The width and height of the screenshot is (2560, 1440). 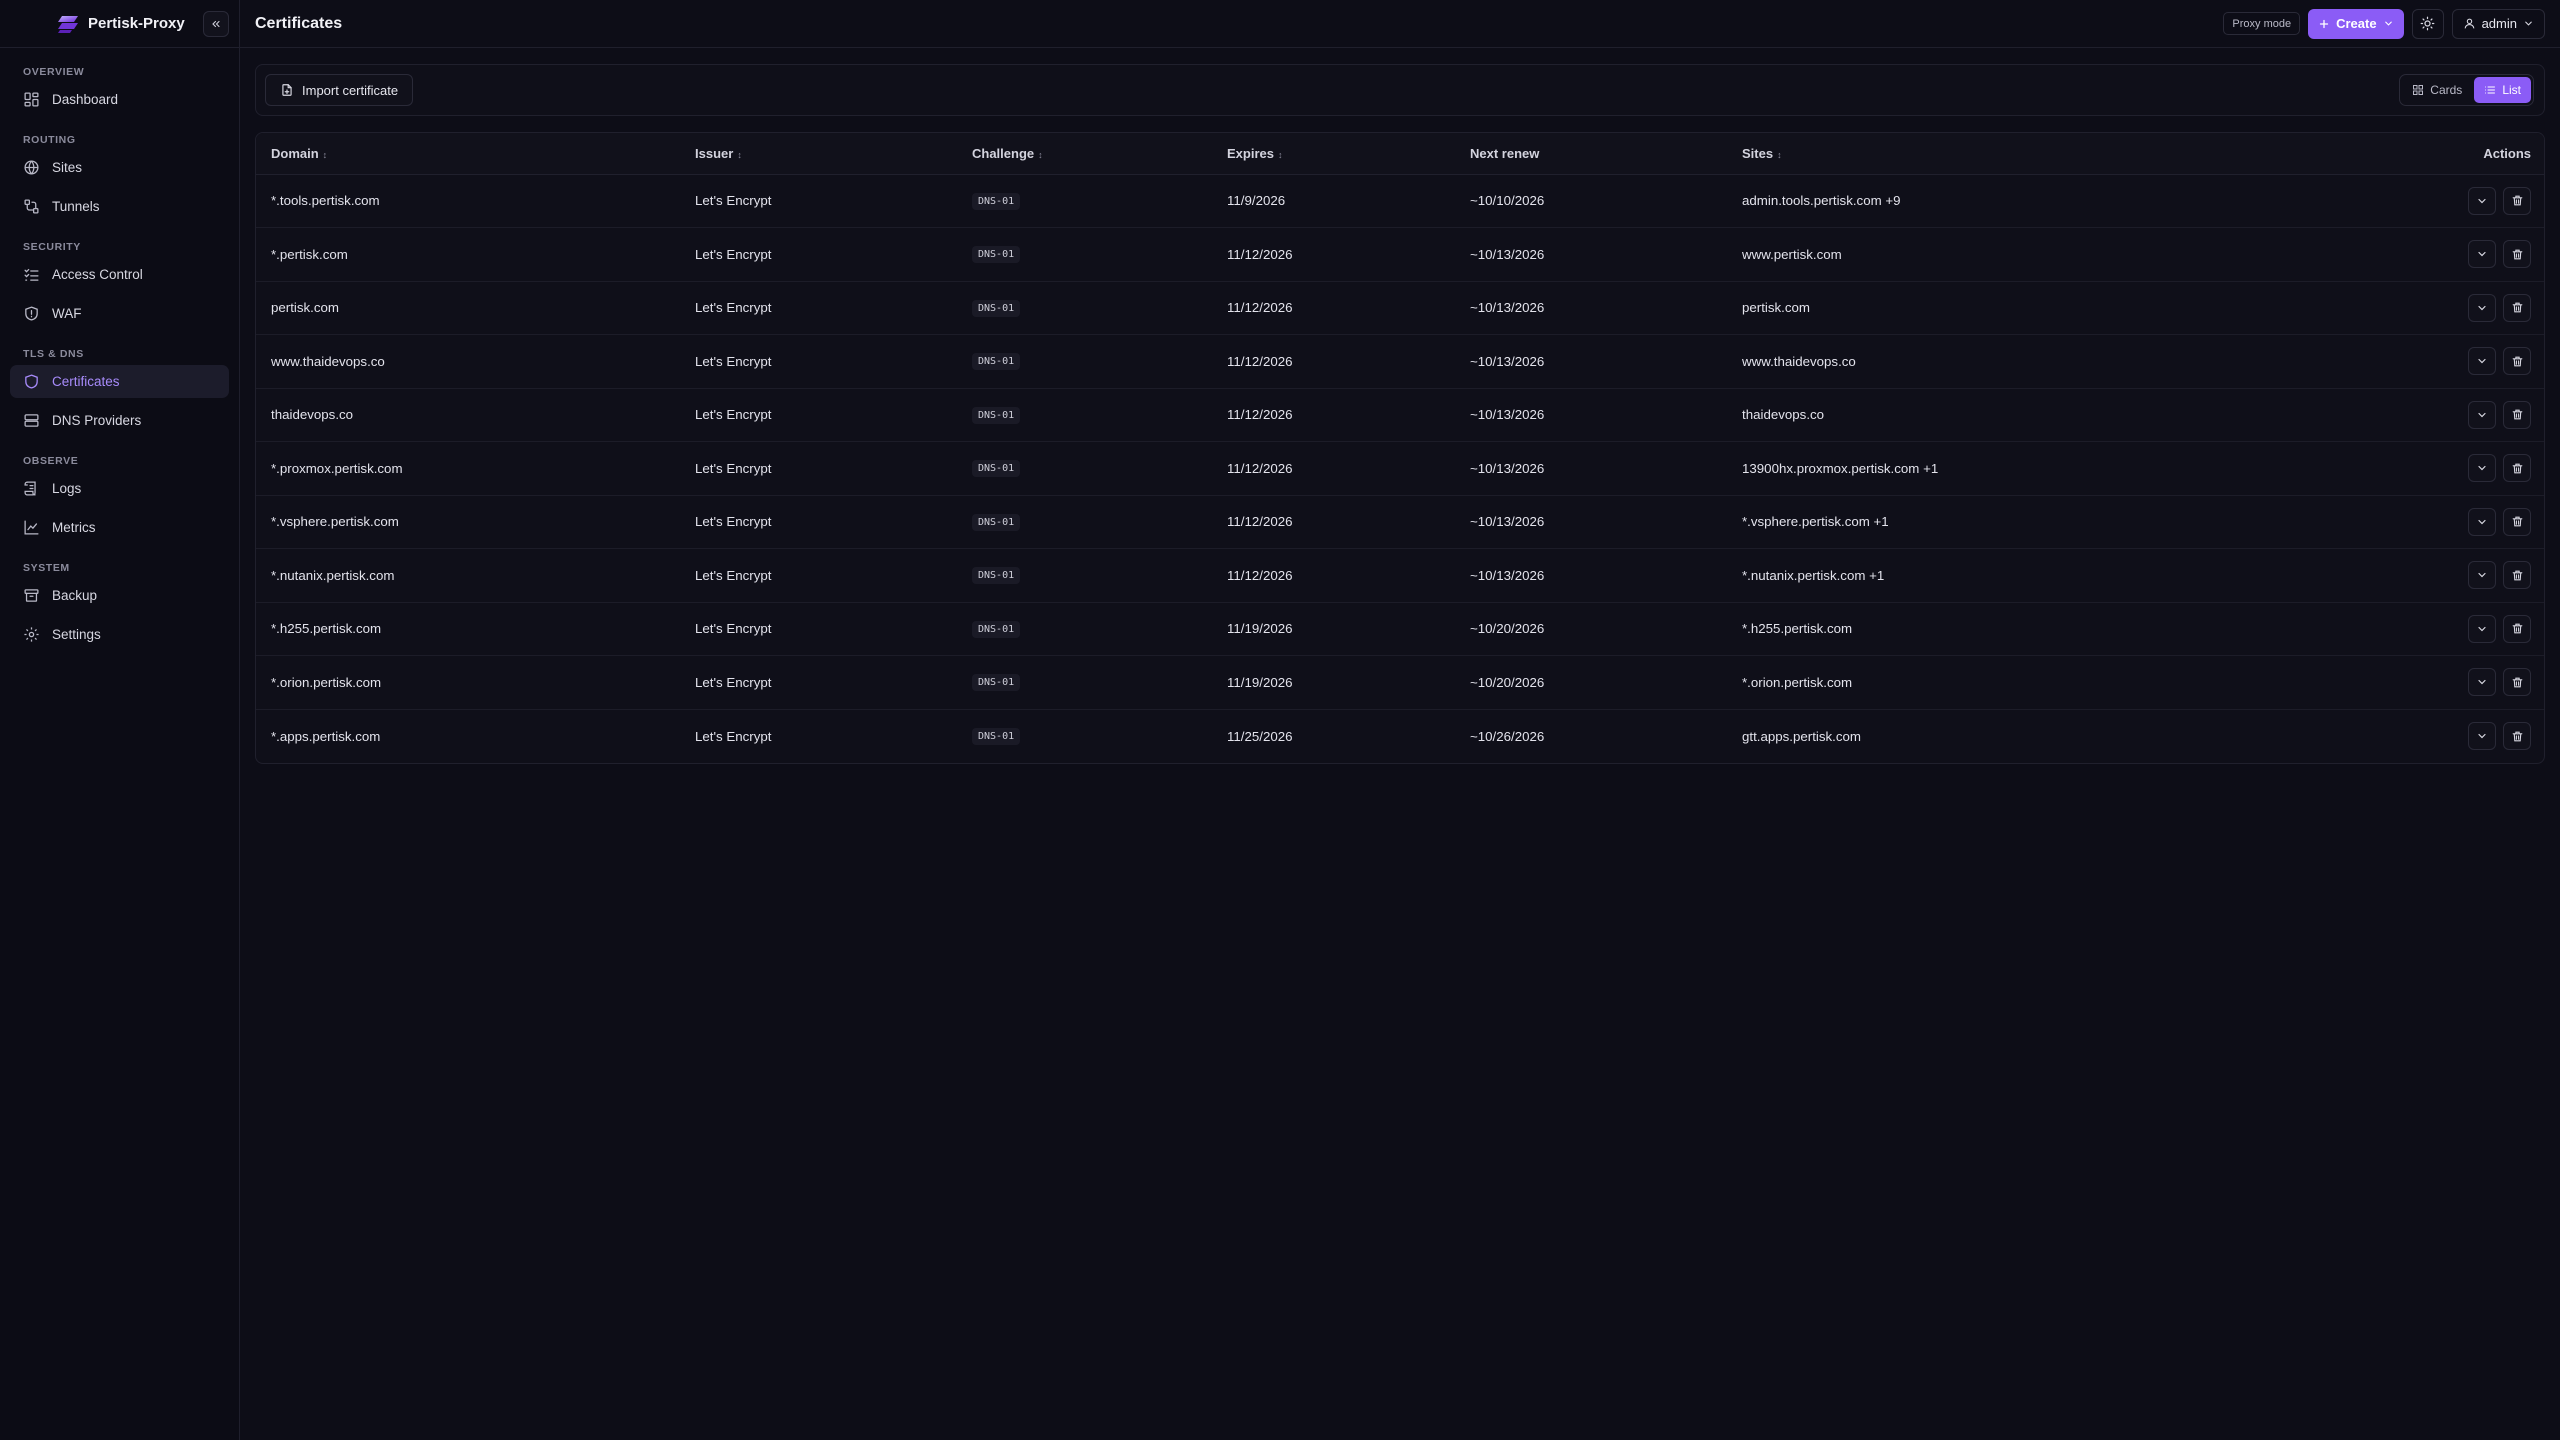 I want to click on sidebar-item-sites: Sites, so click(x=119, y=167).